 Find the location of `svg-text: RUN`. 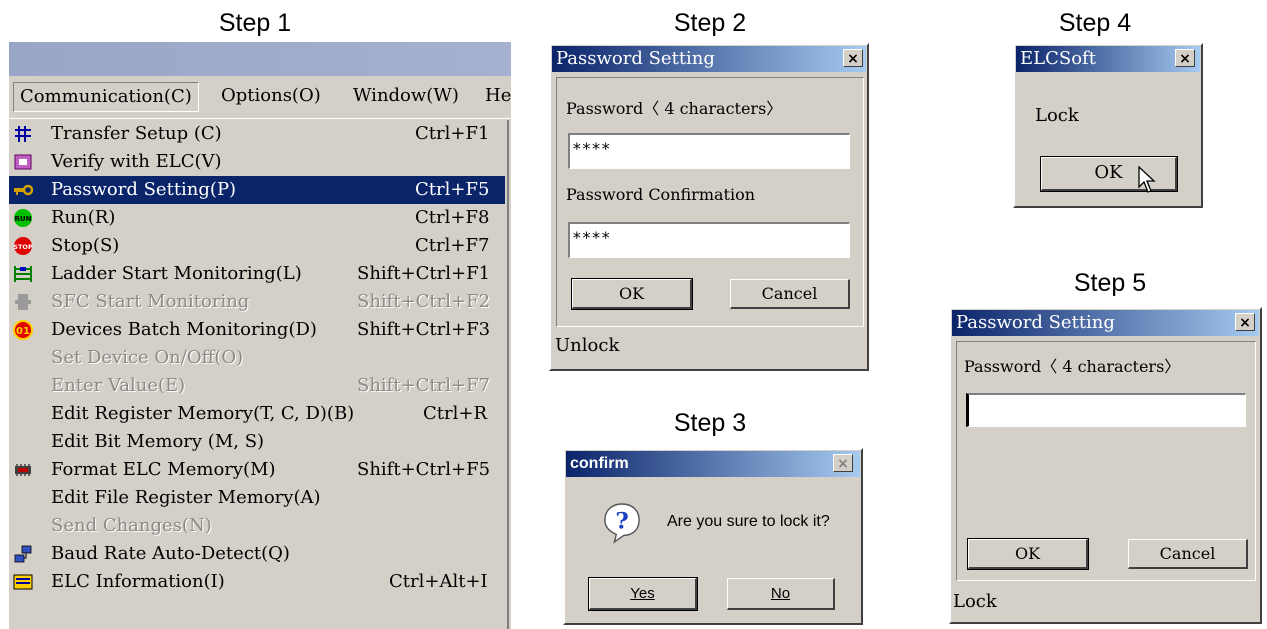

svg-text: RUN is located at coordinates (23, 219).